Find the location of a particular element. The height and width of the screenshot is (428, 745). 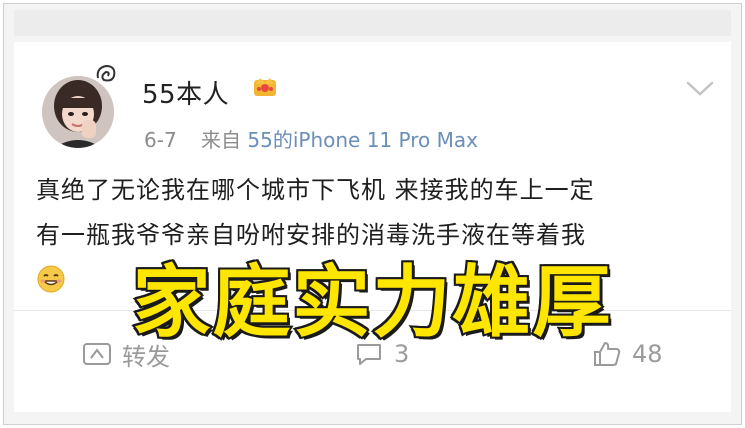

post-meta: 6-7 来自 55的iPhone 11 Pro Max is located at coordinates (311, 138).